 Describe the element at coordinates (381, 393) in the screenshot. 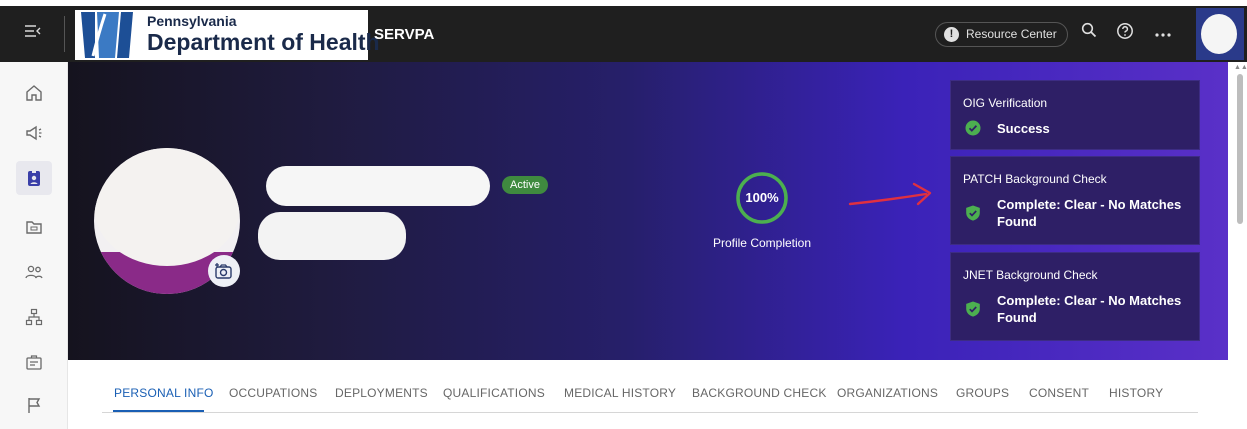

I see `tab-deployments: DEPLOYMENTS` at that location.